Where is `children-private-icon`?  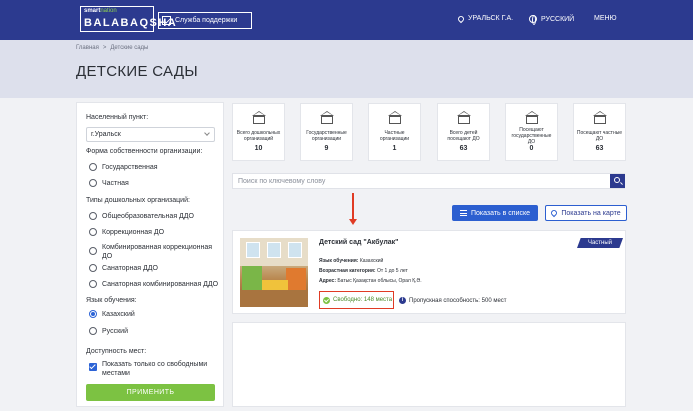 children-private-icon is located at coordinates (599, 117).